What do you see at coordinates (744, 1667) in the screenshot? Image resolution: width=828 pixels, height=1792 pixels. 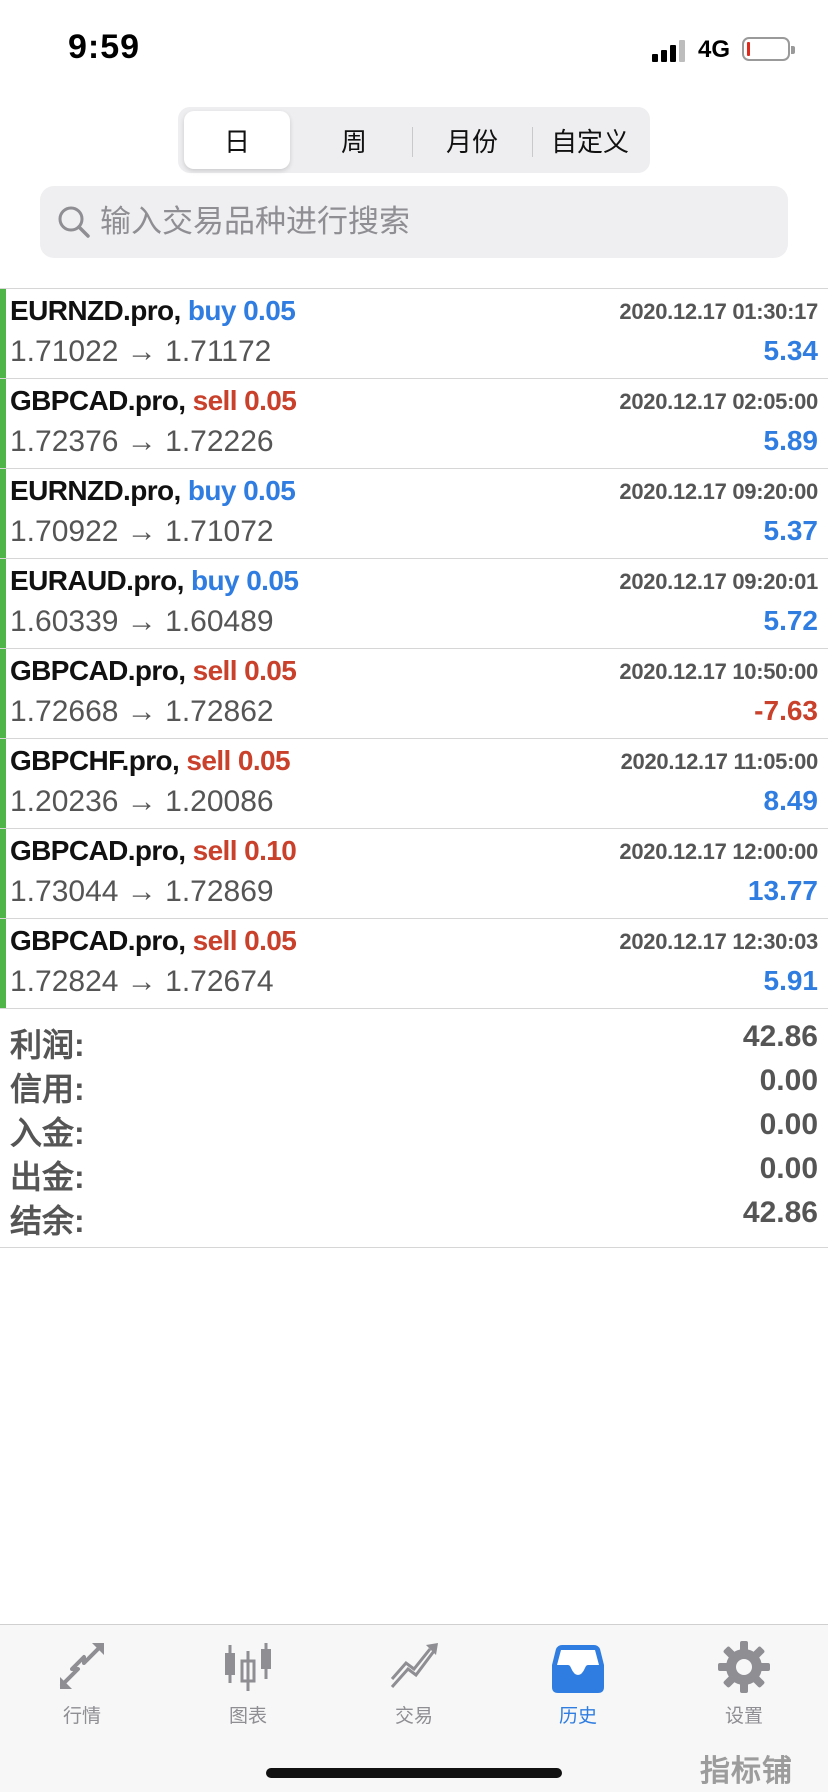 I see `gear-icon` at bounding box center [744, 1667].